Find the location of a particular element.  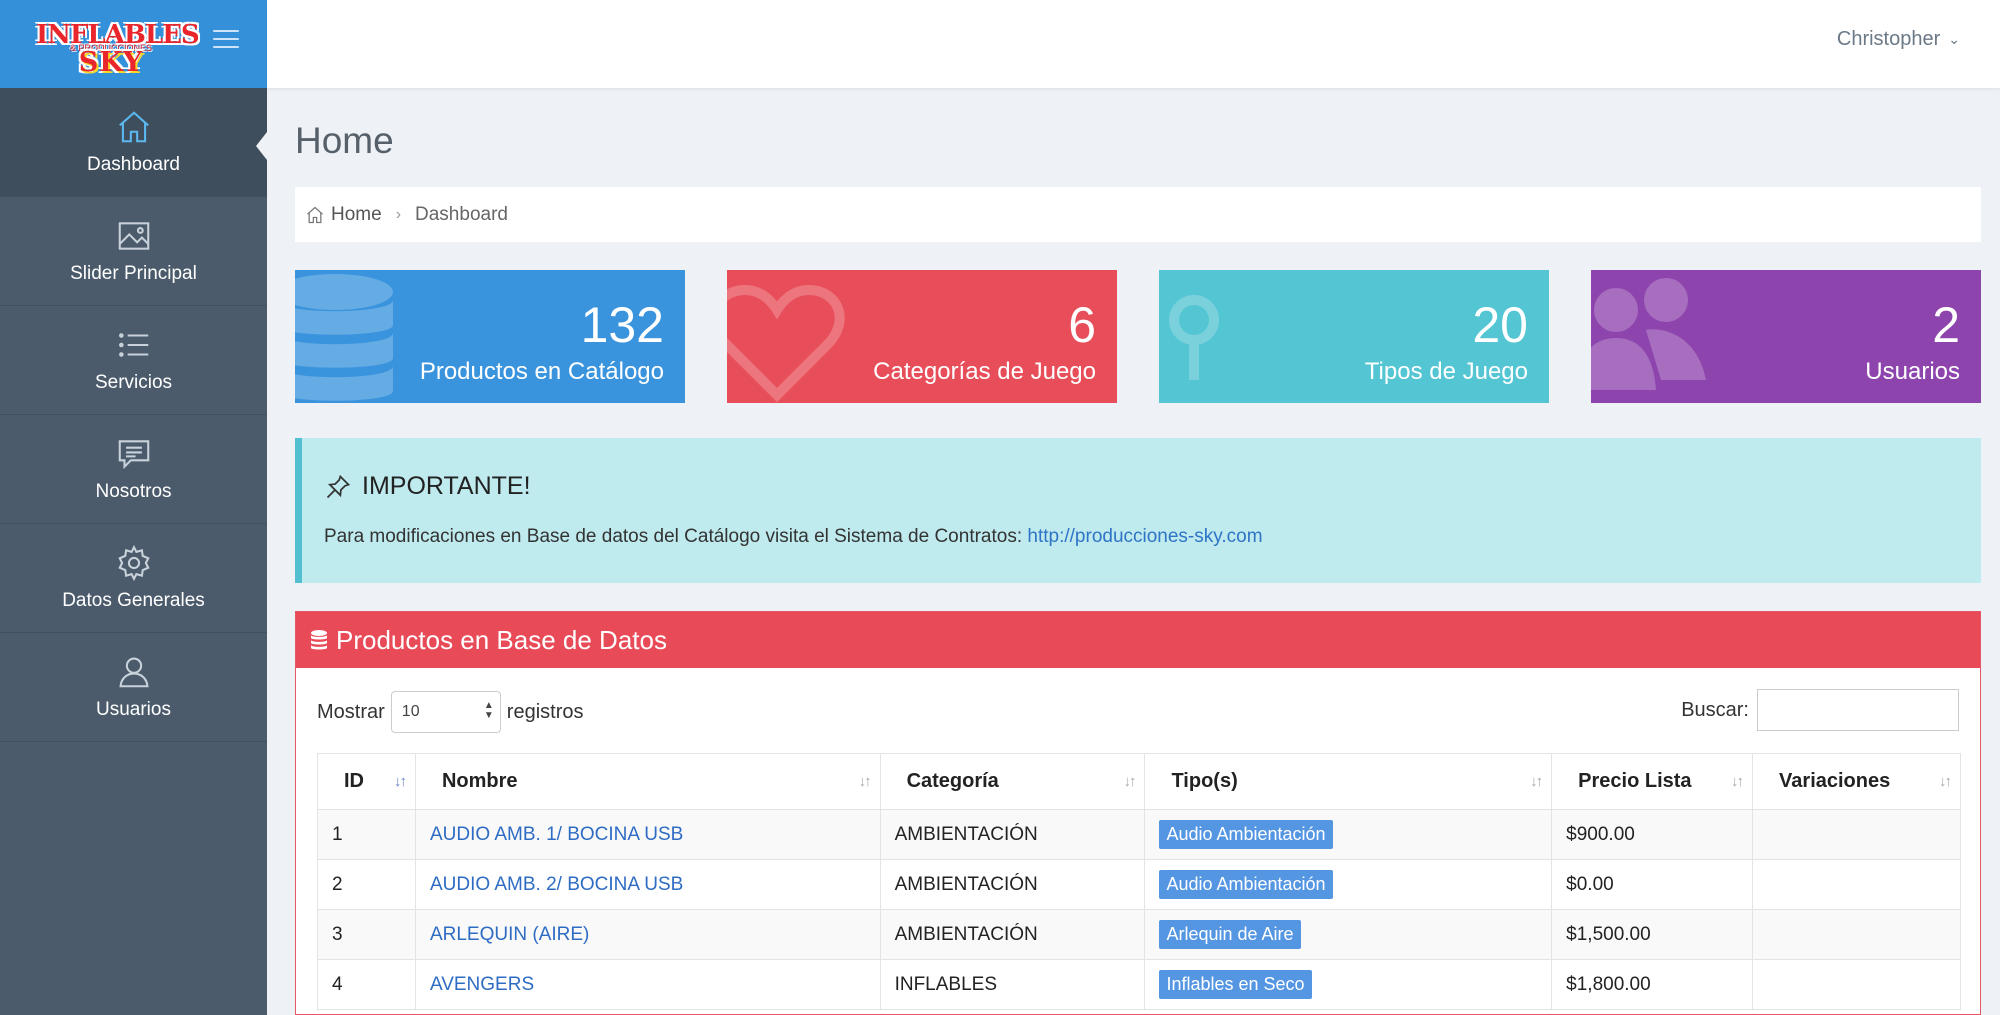

sidebar-item-dashboard: Dashboard is located at coordinates (133, 142).